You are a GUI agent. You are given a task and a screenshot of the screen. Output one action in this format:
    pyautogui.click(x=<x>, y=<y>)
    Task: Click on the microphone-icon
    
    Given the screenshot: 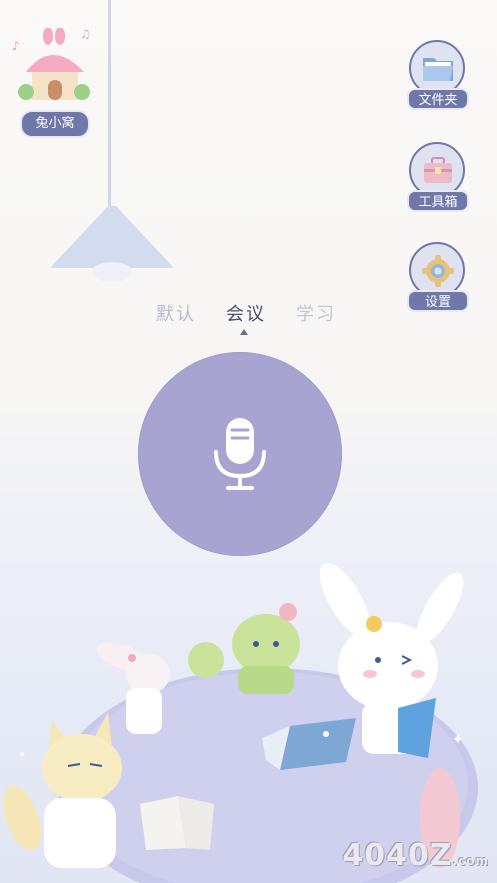 What is the action you would take?
    pyautogui.click(x=240, y=454)
    